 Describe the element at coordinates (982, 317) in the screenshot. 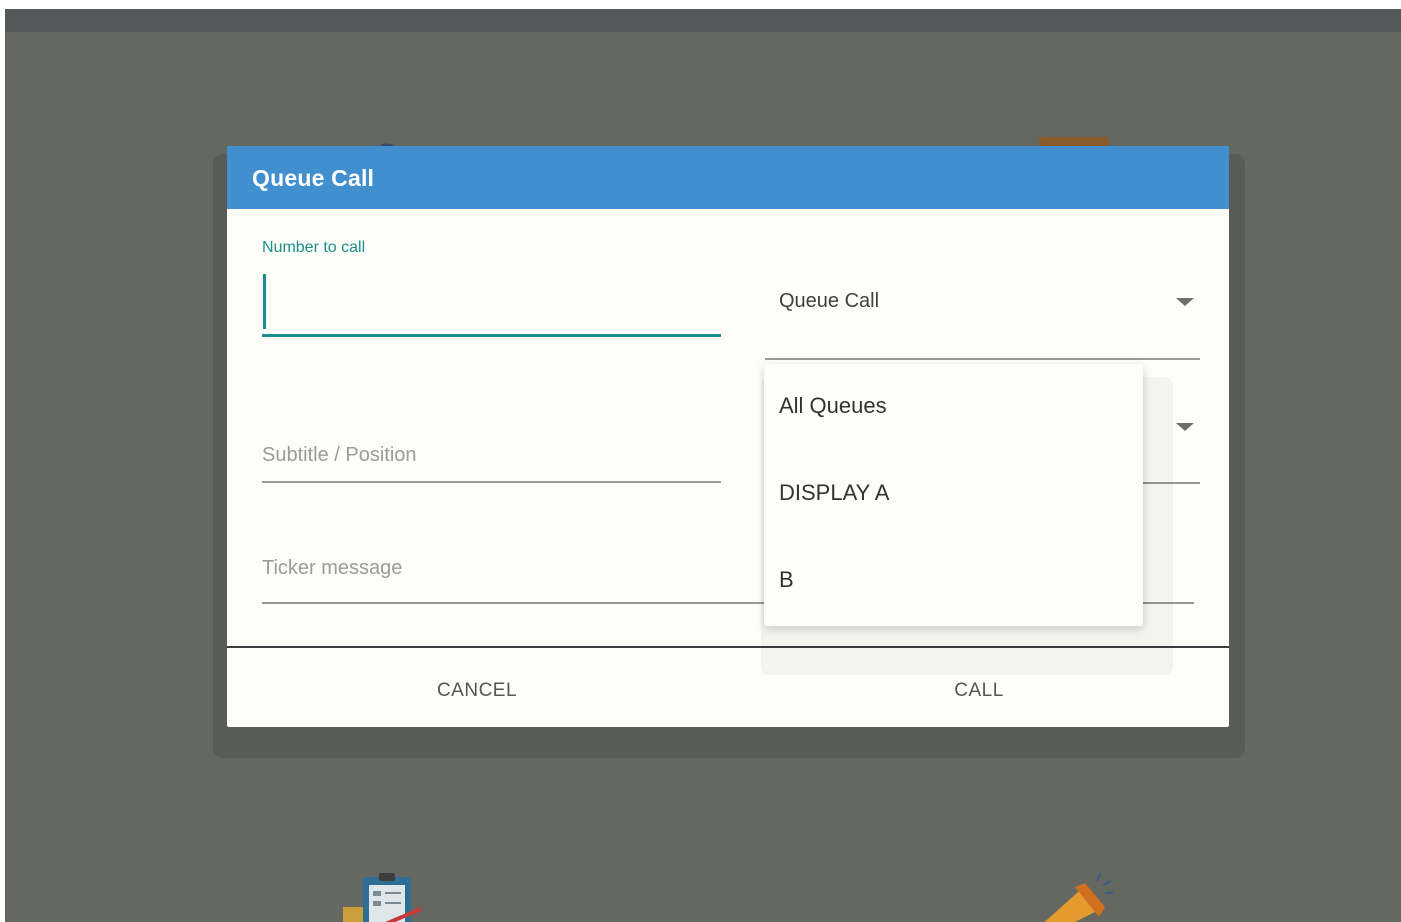

I see `queue-select: Queue Call` at that location.